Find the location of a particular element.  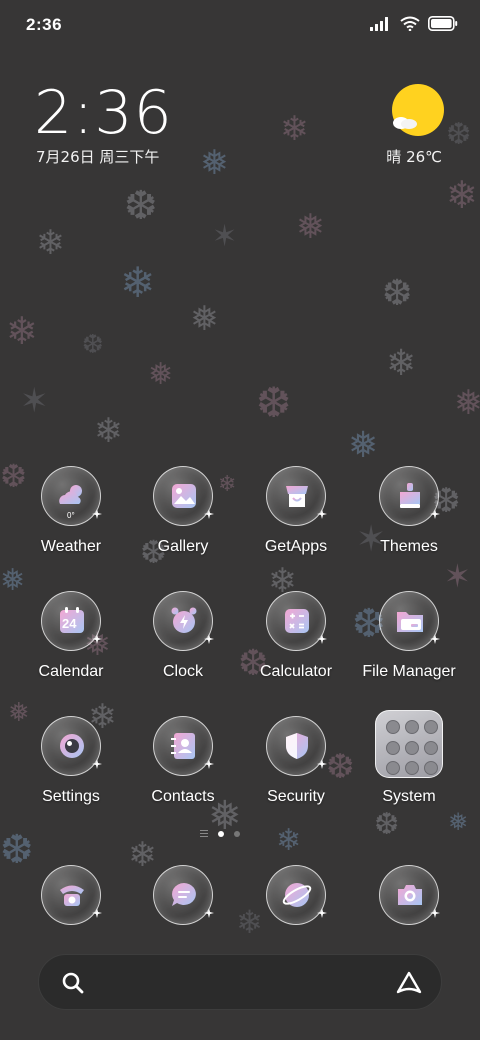

app-label: File Manager is located at coordinates (409, 671).